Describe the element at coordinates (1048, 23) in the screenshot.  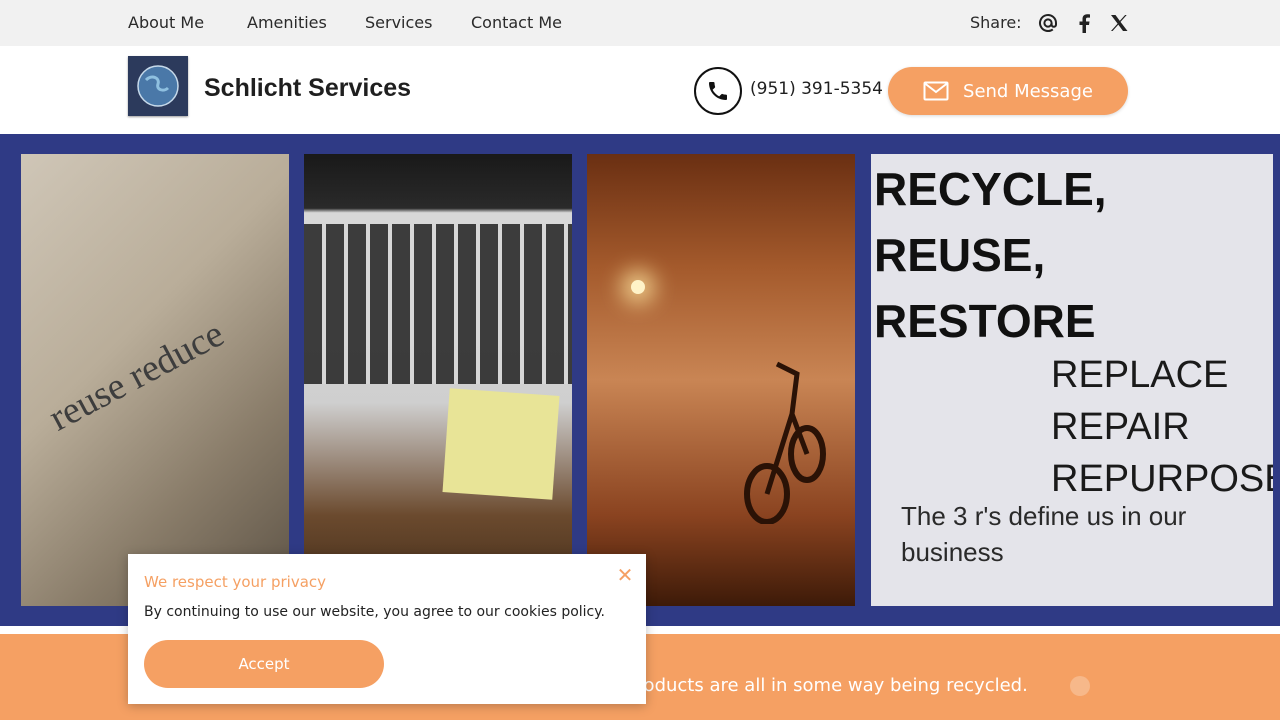
I see `email-icon` at that location.